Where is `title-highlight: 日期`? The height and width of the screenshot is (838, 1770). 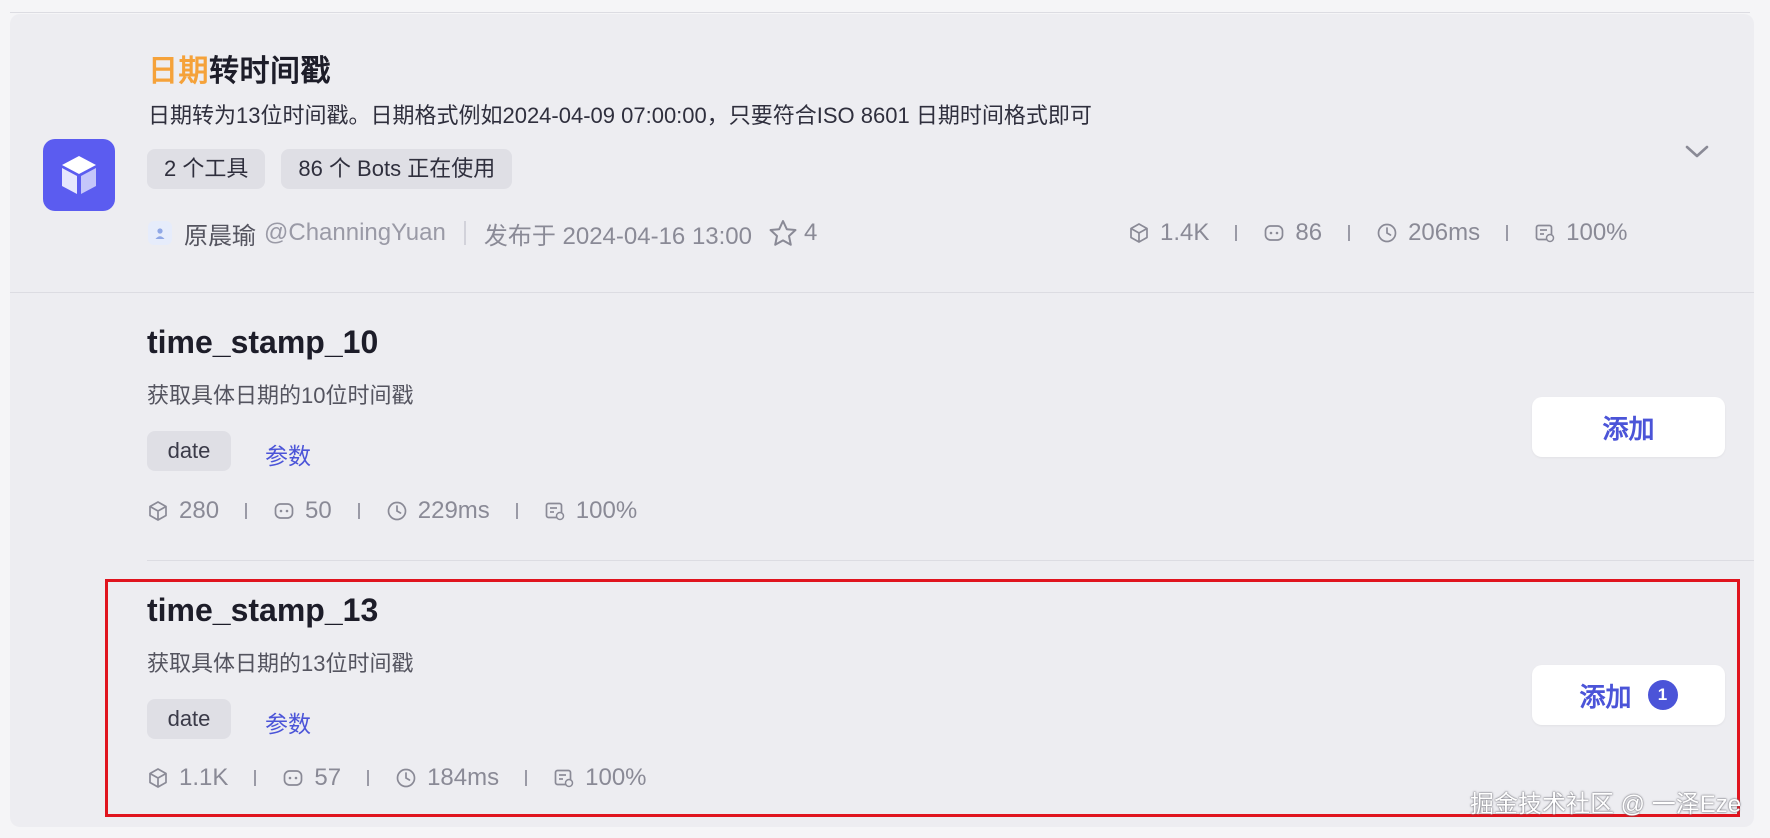 title-highlight: 日期 is located at coordinates (178, 71).